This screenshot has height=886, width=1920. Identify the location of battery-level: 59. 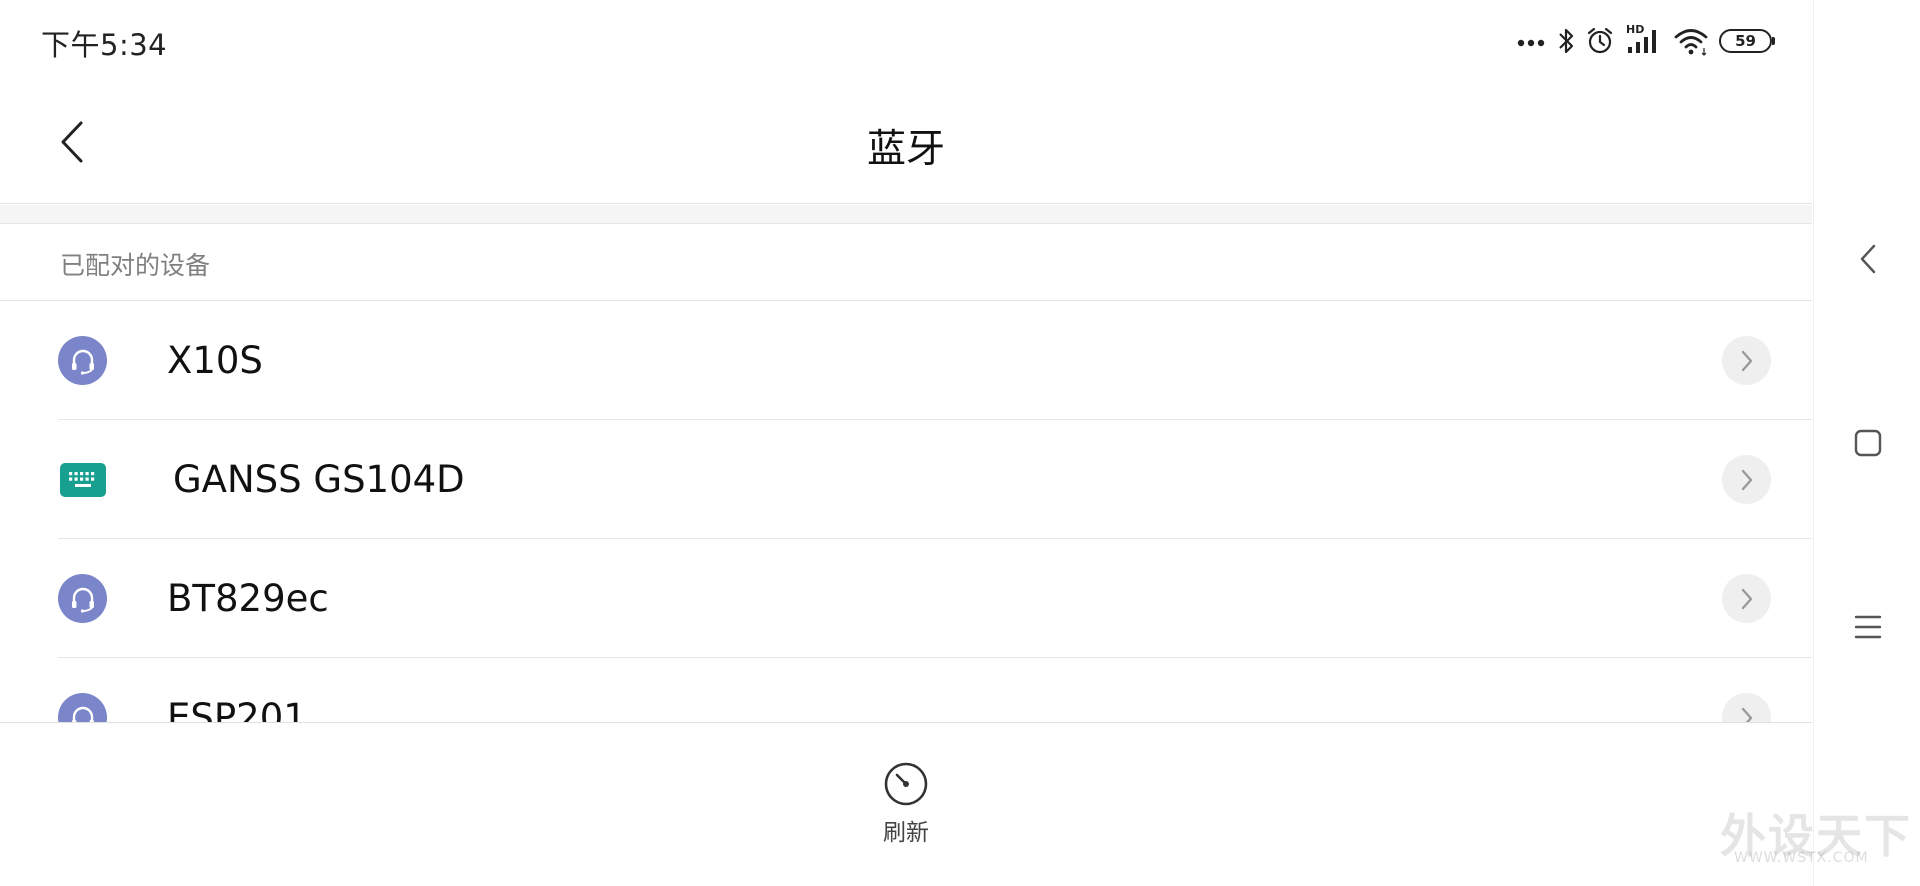
(1745, 41).